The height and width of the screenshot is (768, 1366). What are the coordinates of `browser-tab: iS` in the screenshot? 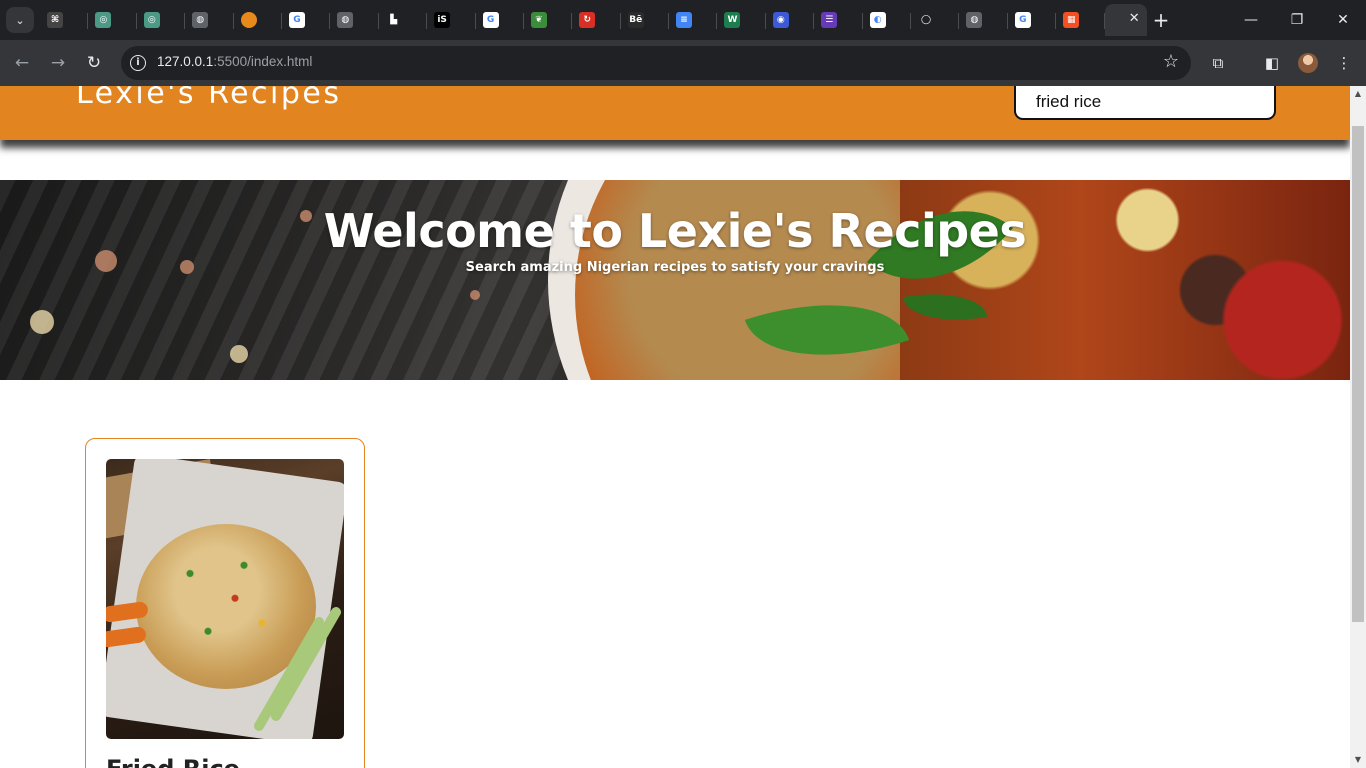 It's located at (451, 20).